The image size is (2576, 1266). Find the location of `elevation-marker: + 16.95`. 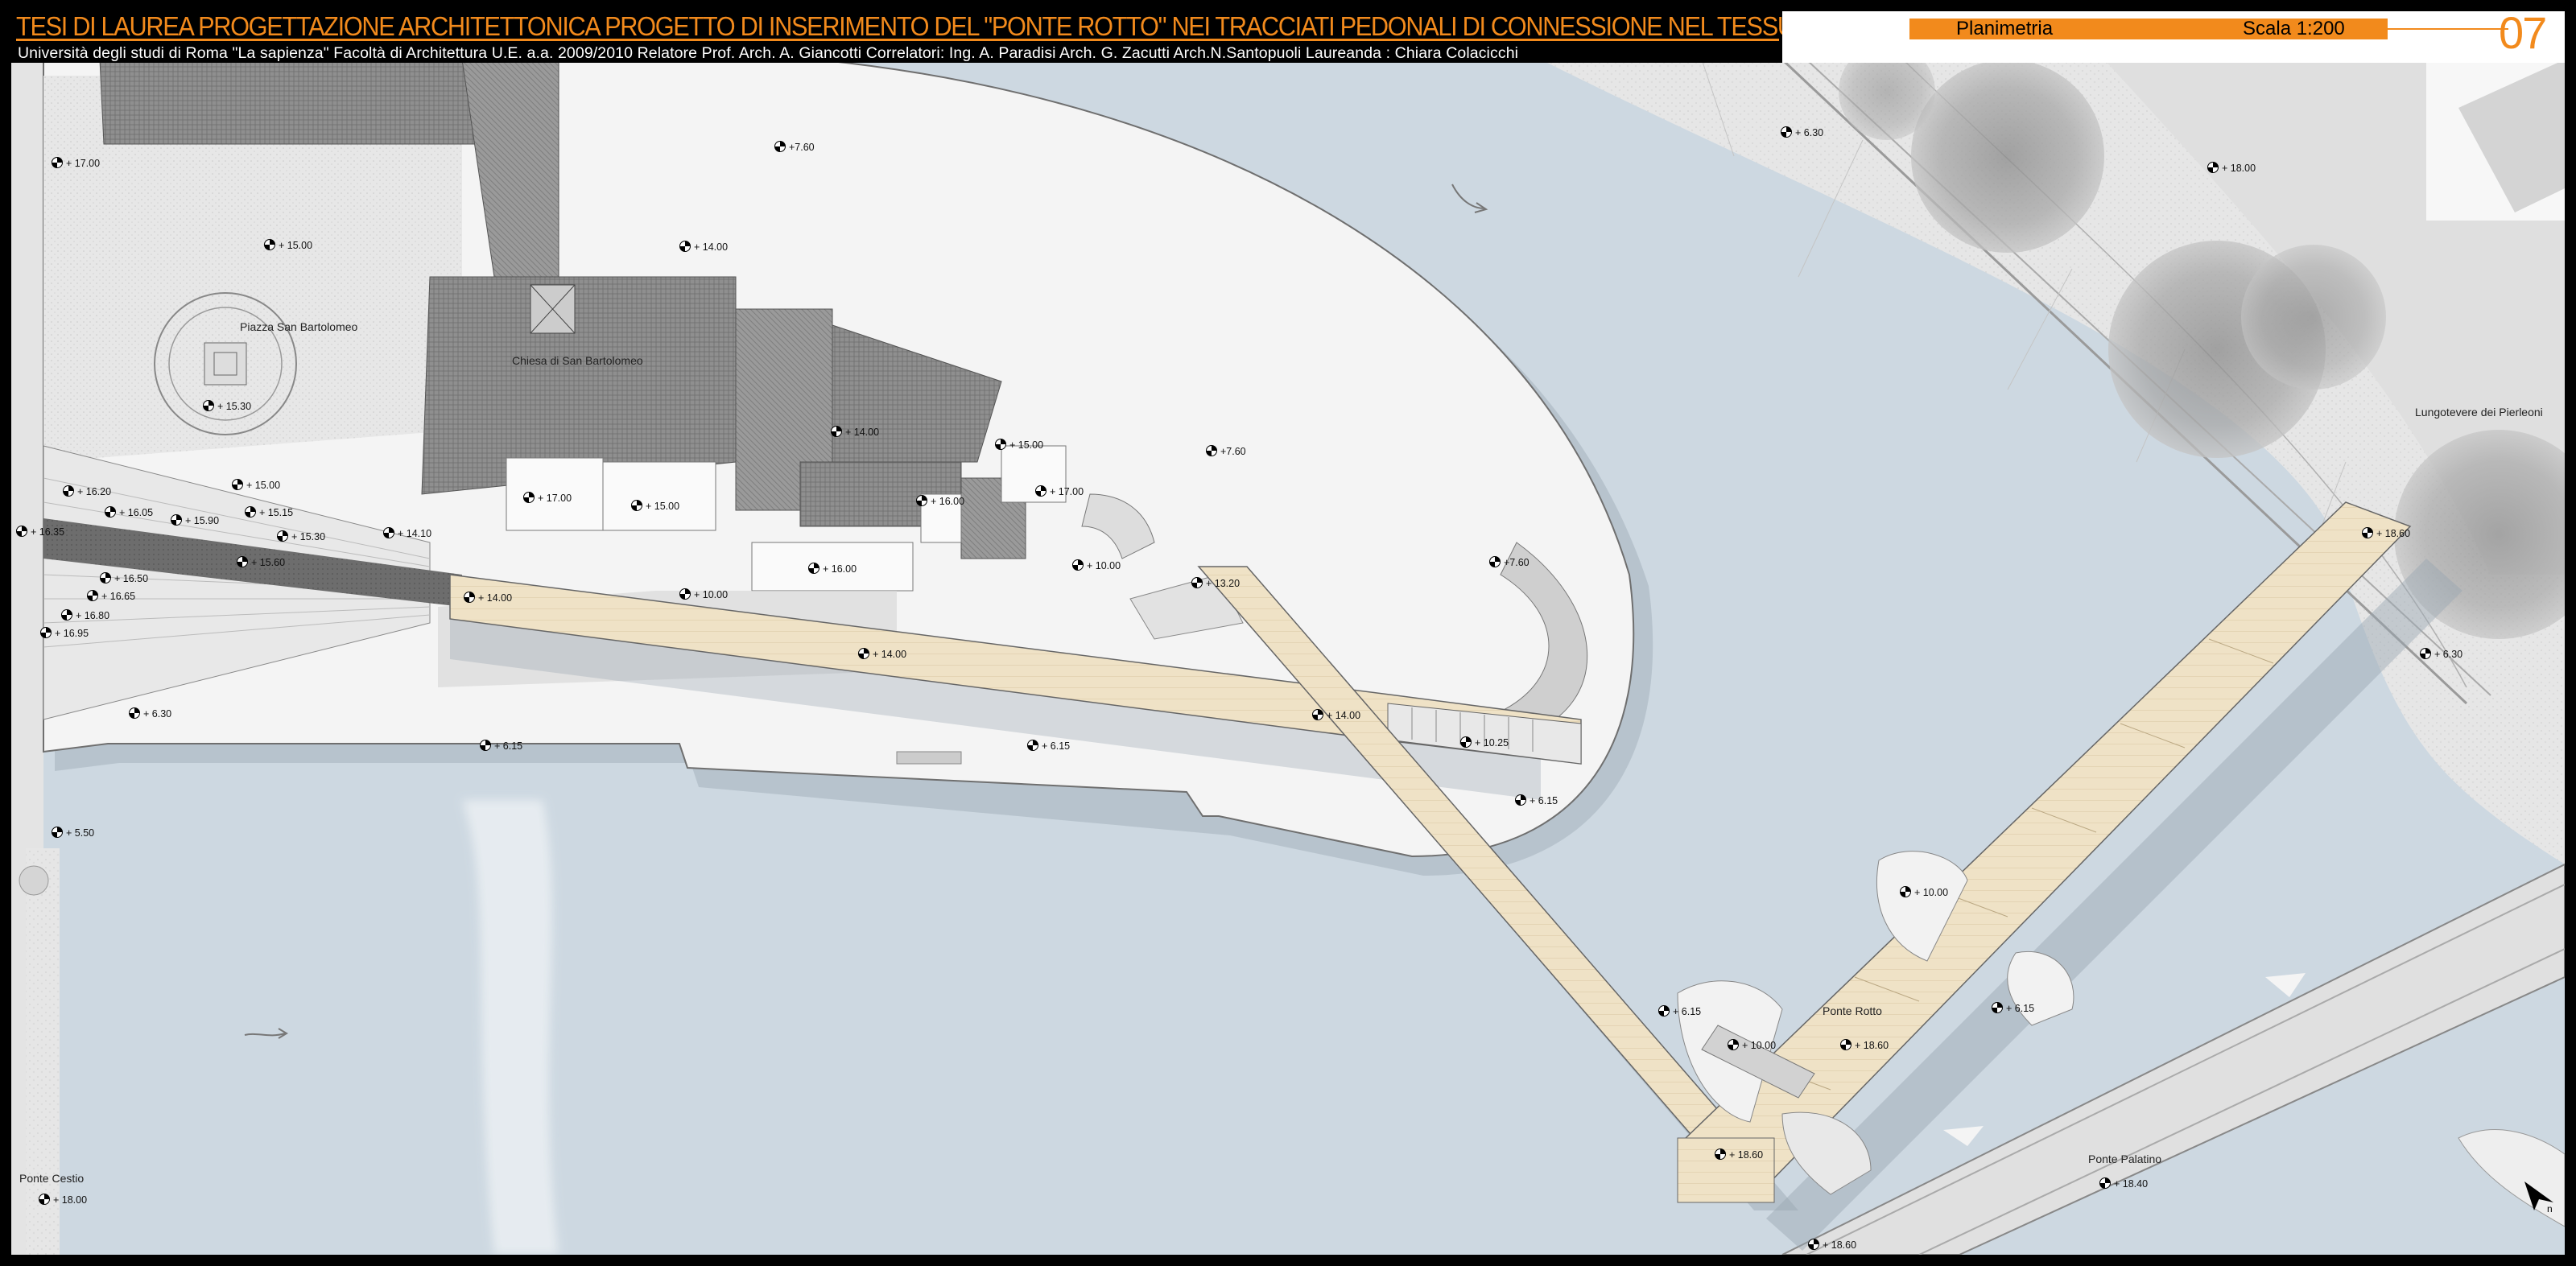

elevation-marker: + 16.95 is located at coordinates (64, 633).